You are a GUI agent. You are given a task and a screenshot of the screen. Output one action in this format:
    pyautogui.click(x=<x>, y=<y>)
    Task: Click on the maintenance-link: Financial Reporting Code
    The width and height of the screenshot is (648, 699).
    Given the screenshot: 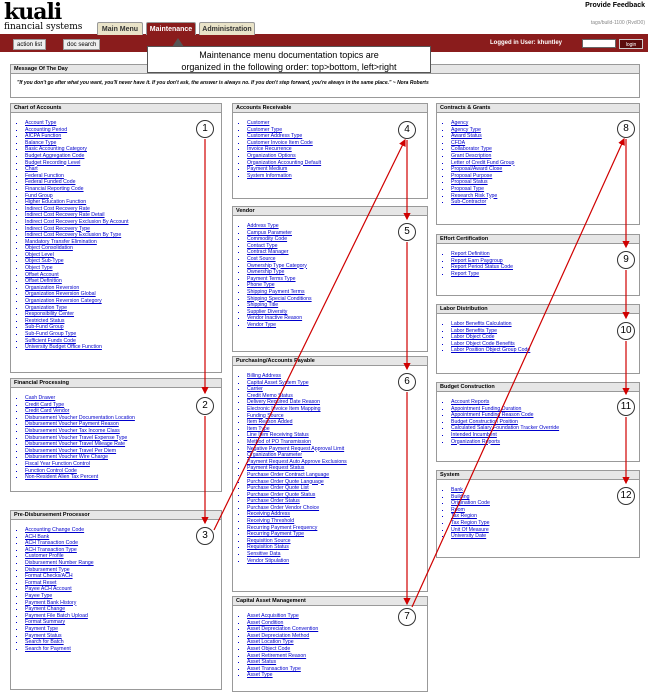 What is the action you would take?
    pyautogui.click(x=123, y=189)
    